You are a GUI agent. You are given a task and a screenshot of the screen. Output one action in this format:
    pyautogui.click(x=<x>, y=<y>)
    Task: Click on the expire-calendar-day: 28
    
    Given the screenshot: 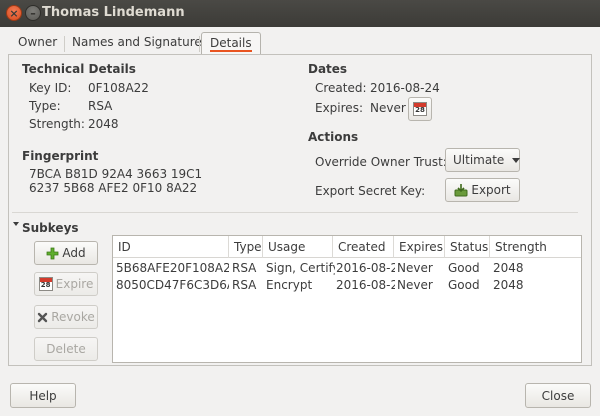 What is the action you would take?
    pyautogui.click(x=45, y=285)
    